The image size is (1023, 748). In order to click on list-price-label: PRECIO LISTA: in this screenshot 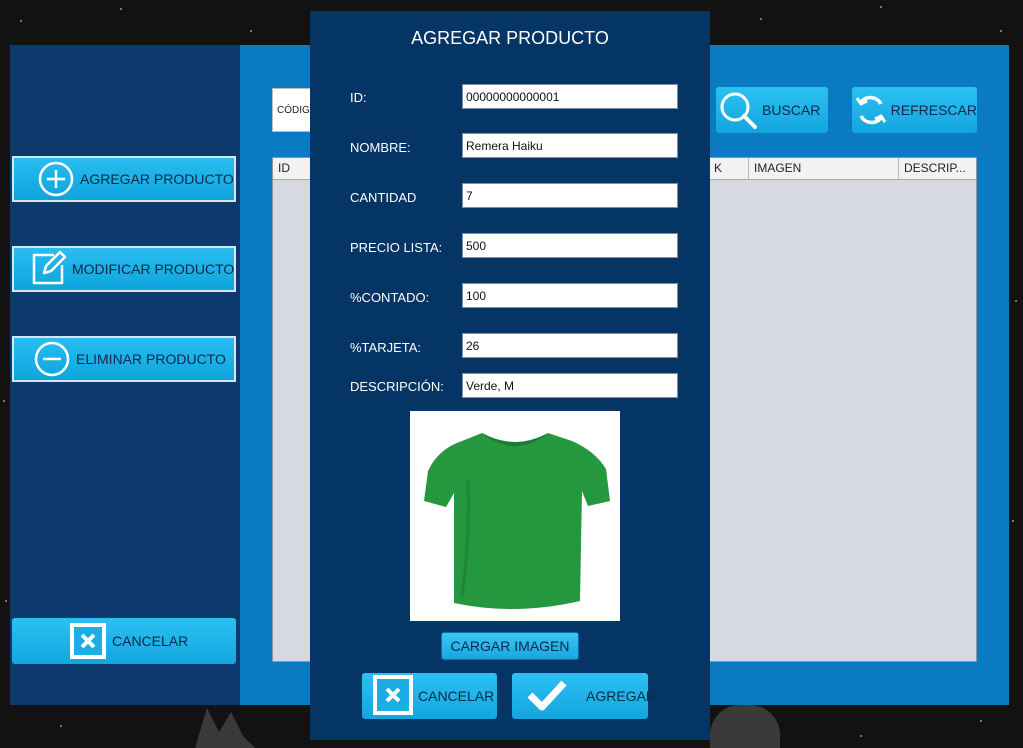, I will do `click(396, 247)`.